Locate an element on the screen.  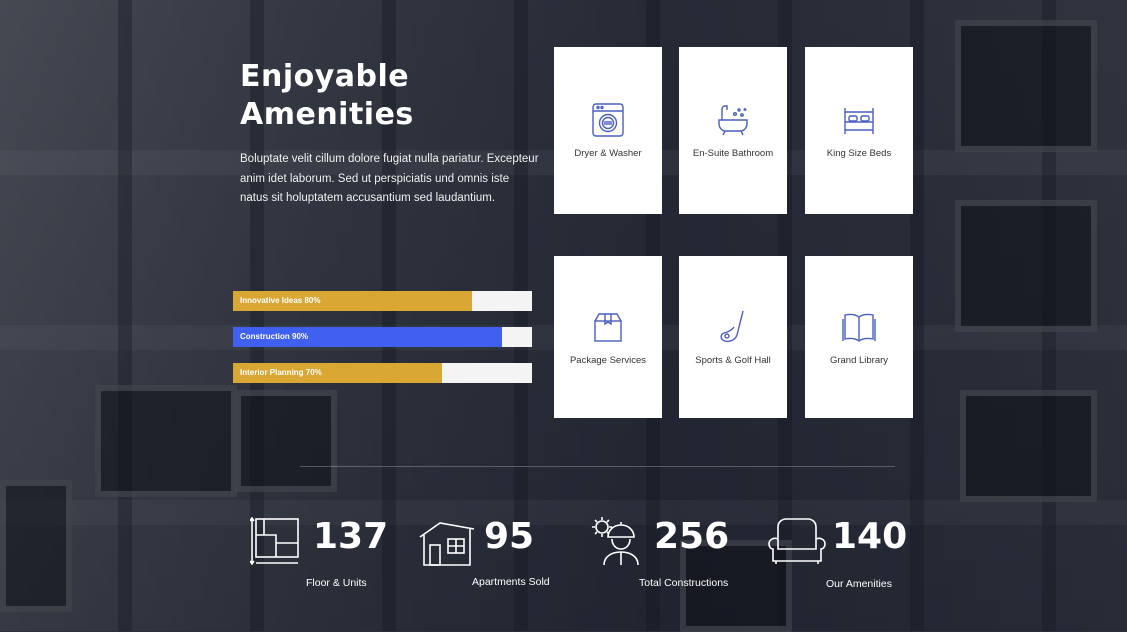
stat-our-amenities: 140 Our Amenities is located at coordinates (843, 555).